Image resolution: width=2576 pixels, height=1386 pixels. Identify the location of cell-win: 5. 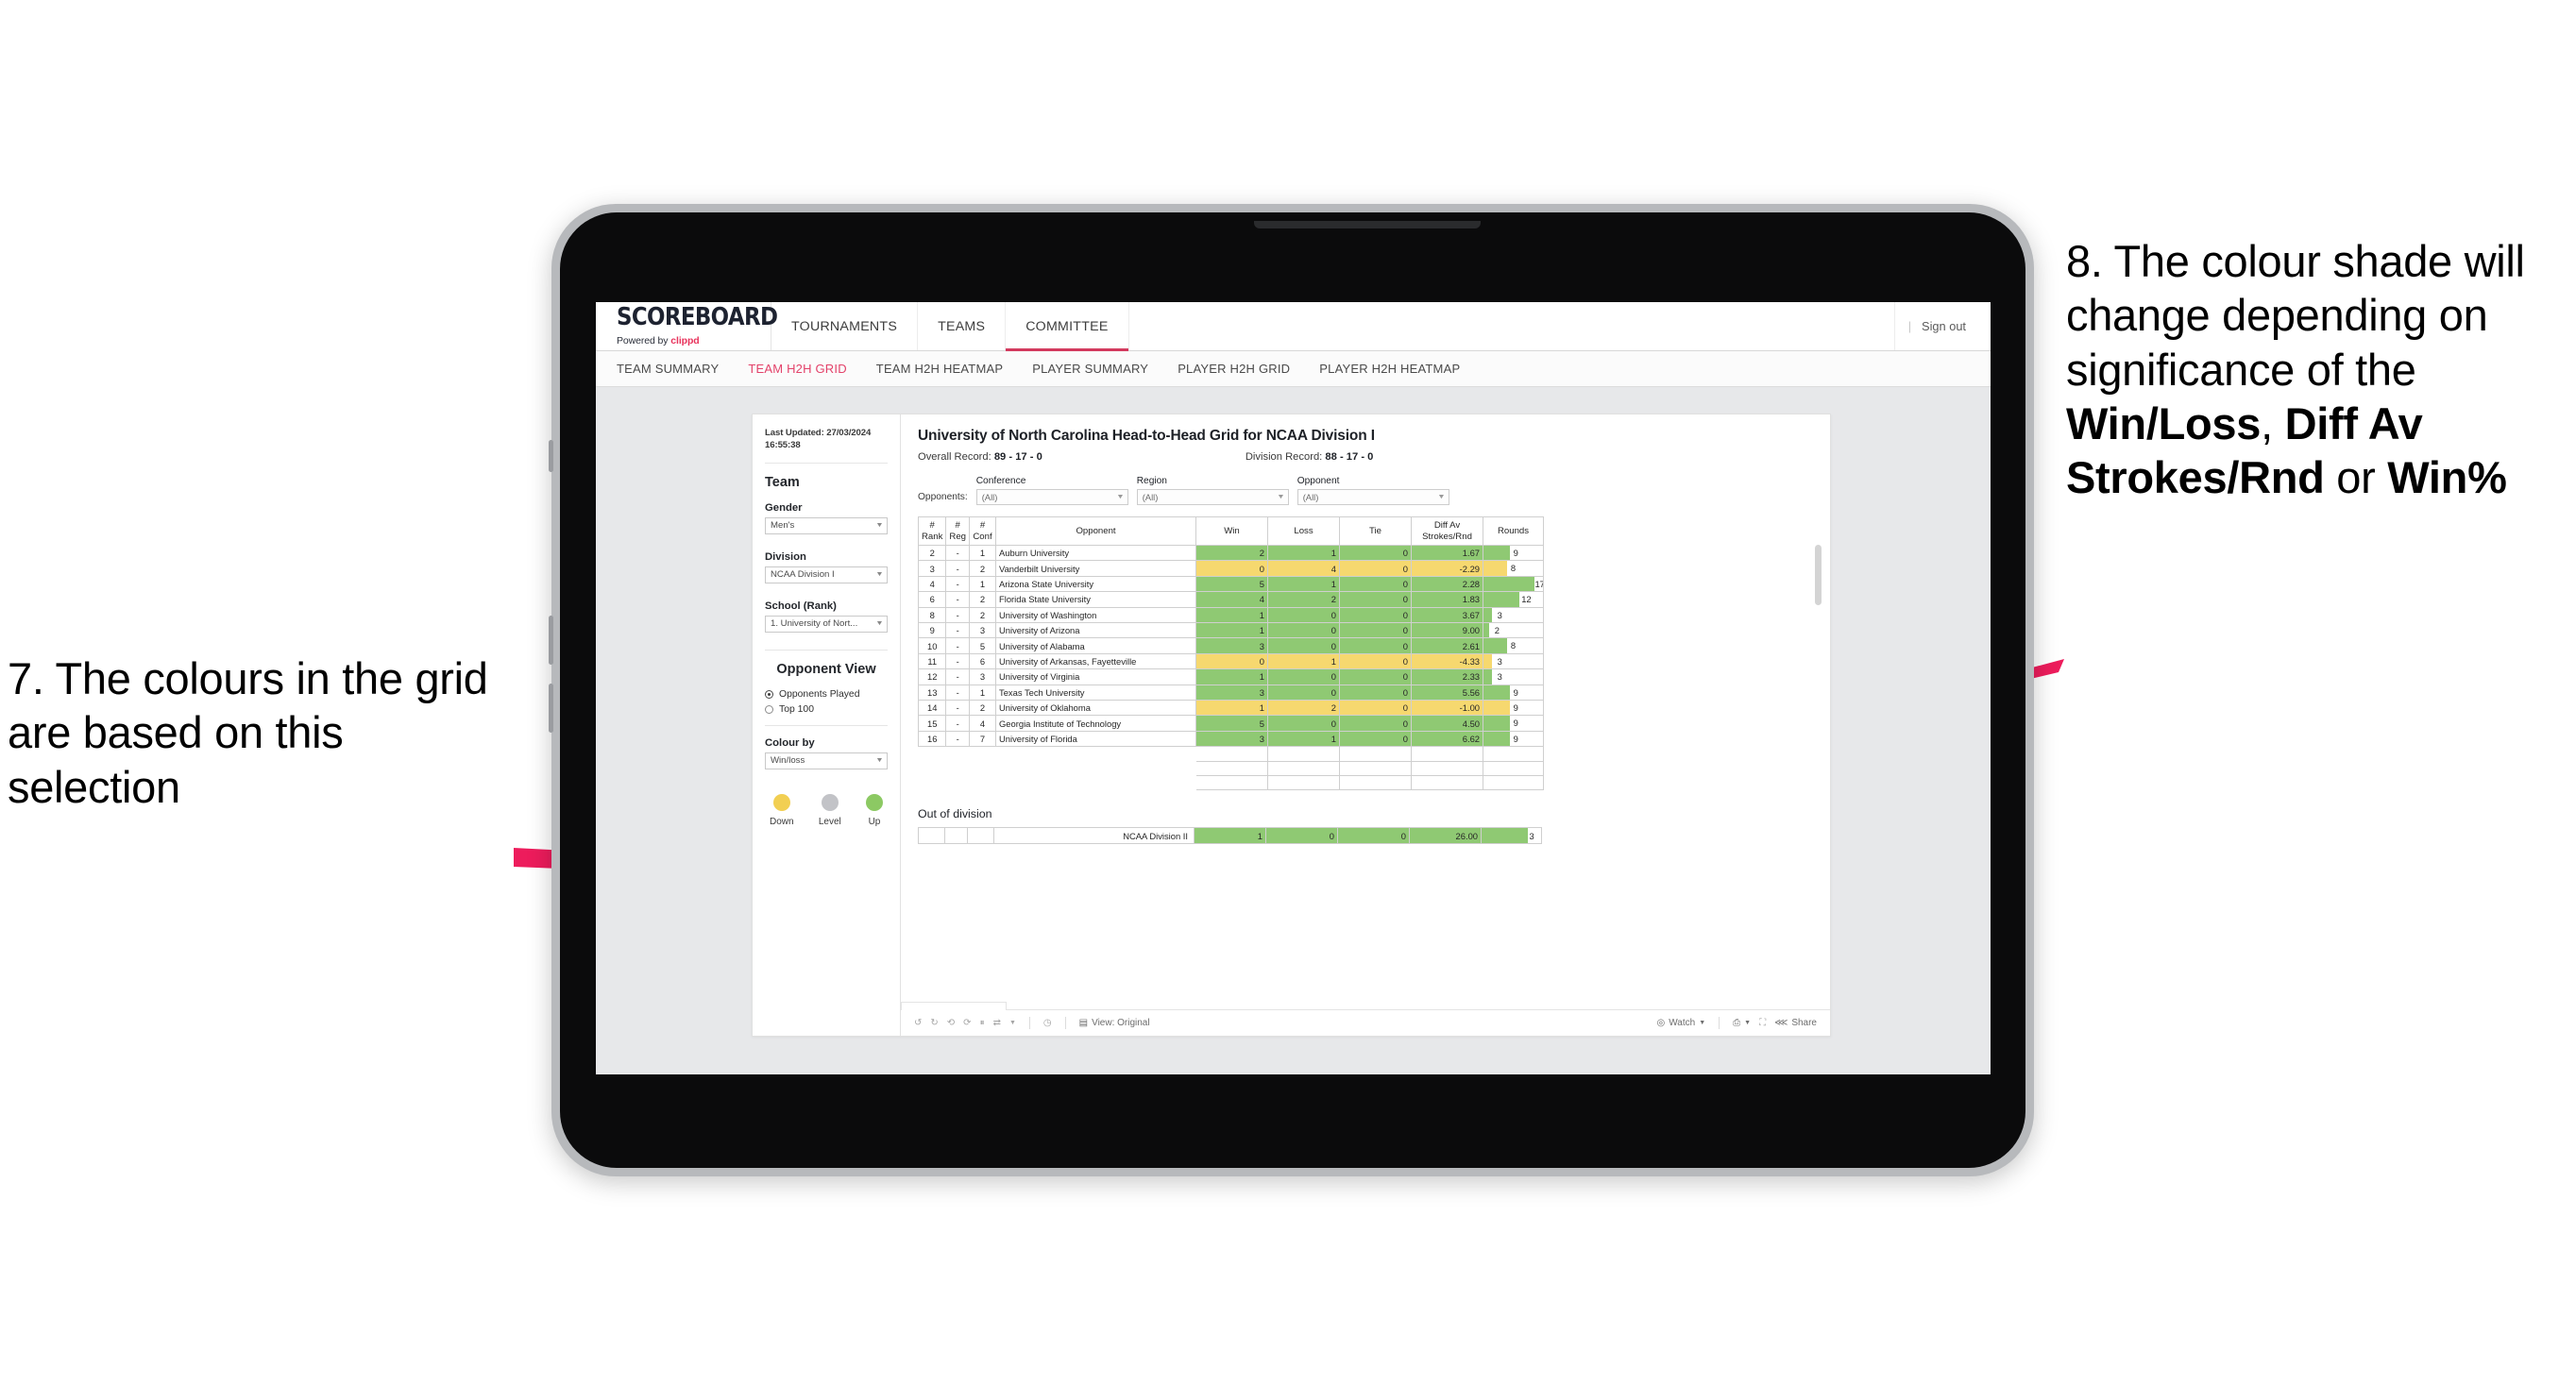
(1232, 723).